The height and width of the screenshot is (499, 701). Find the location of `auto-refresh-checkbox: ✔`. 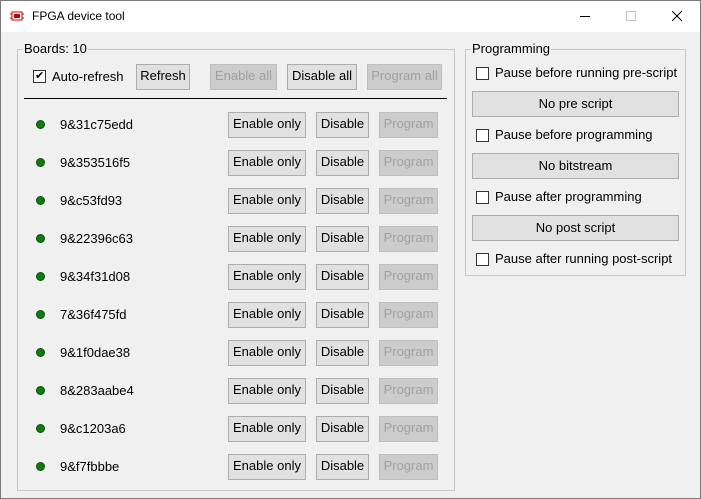

auto-refresh-checkbox: ✔ is located at coordinates (39, 76).